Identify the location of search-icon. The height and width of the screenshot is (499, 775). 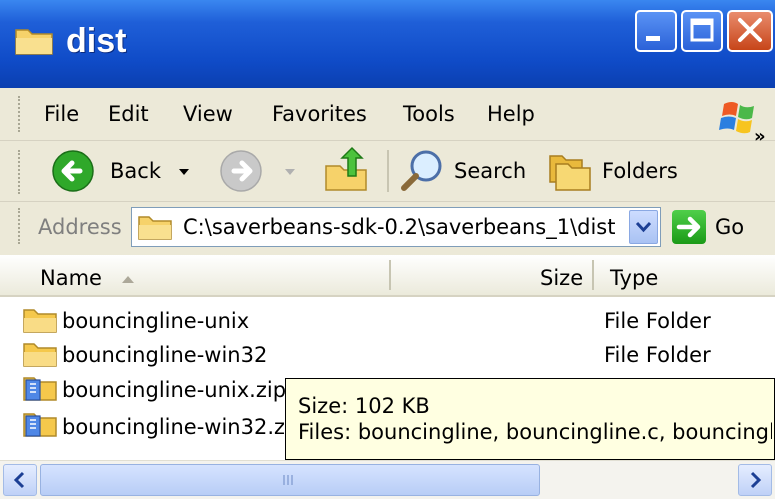
(421, 170).